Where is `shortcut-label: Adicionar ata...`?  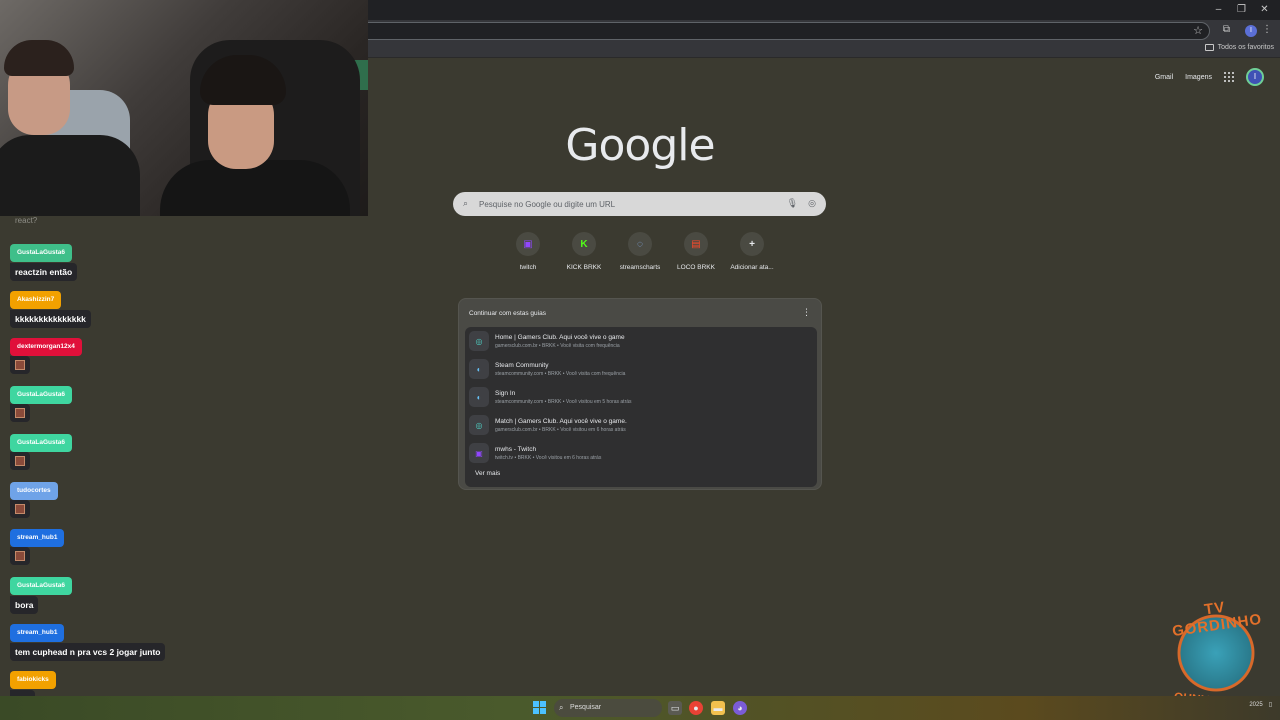
shortcut-label: Adicionar ata... is located at coordinates (752, 267).